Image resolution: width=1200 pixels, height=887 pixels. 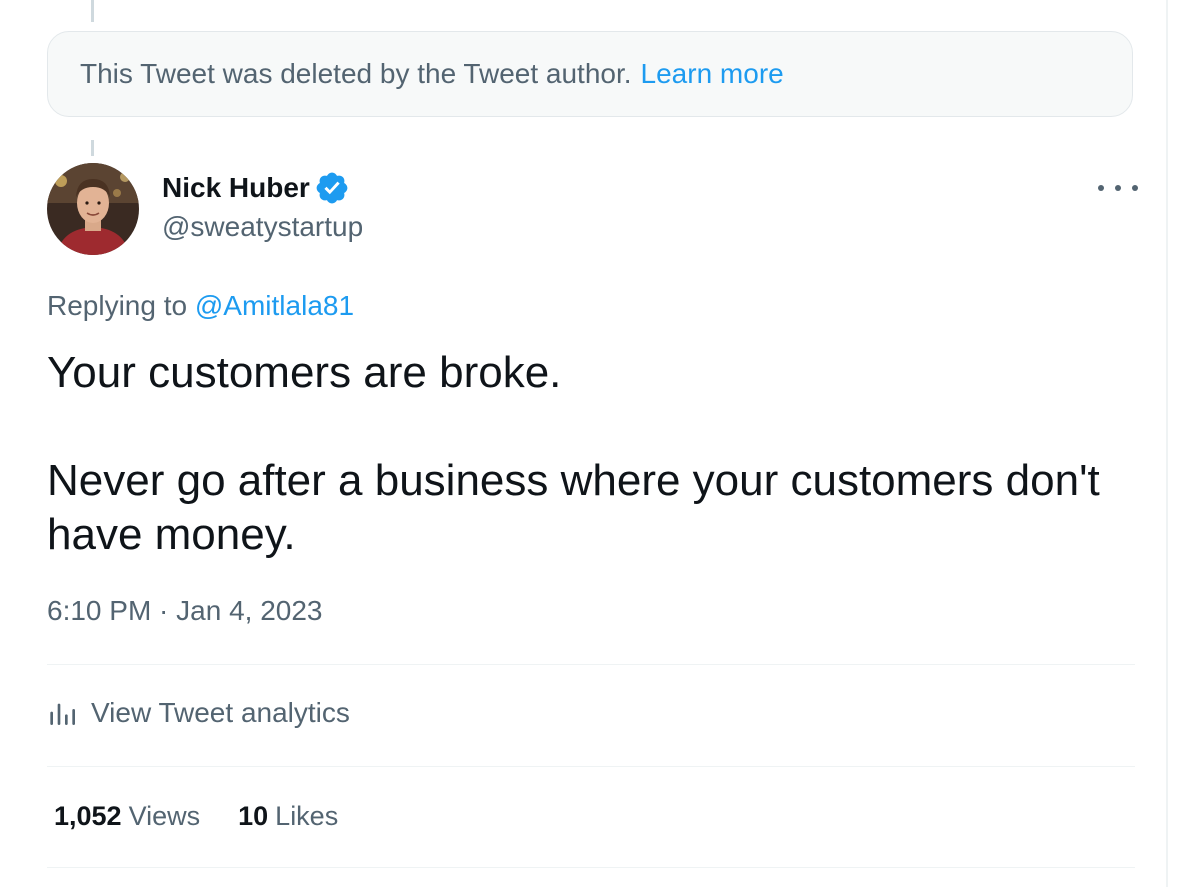 I want to click on tweet-timestamp: 6:10 PM · Jan 4, 2023, so click(x=185, y=611).